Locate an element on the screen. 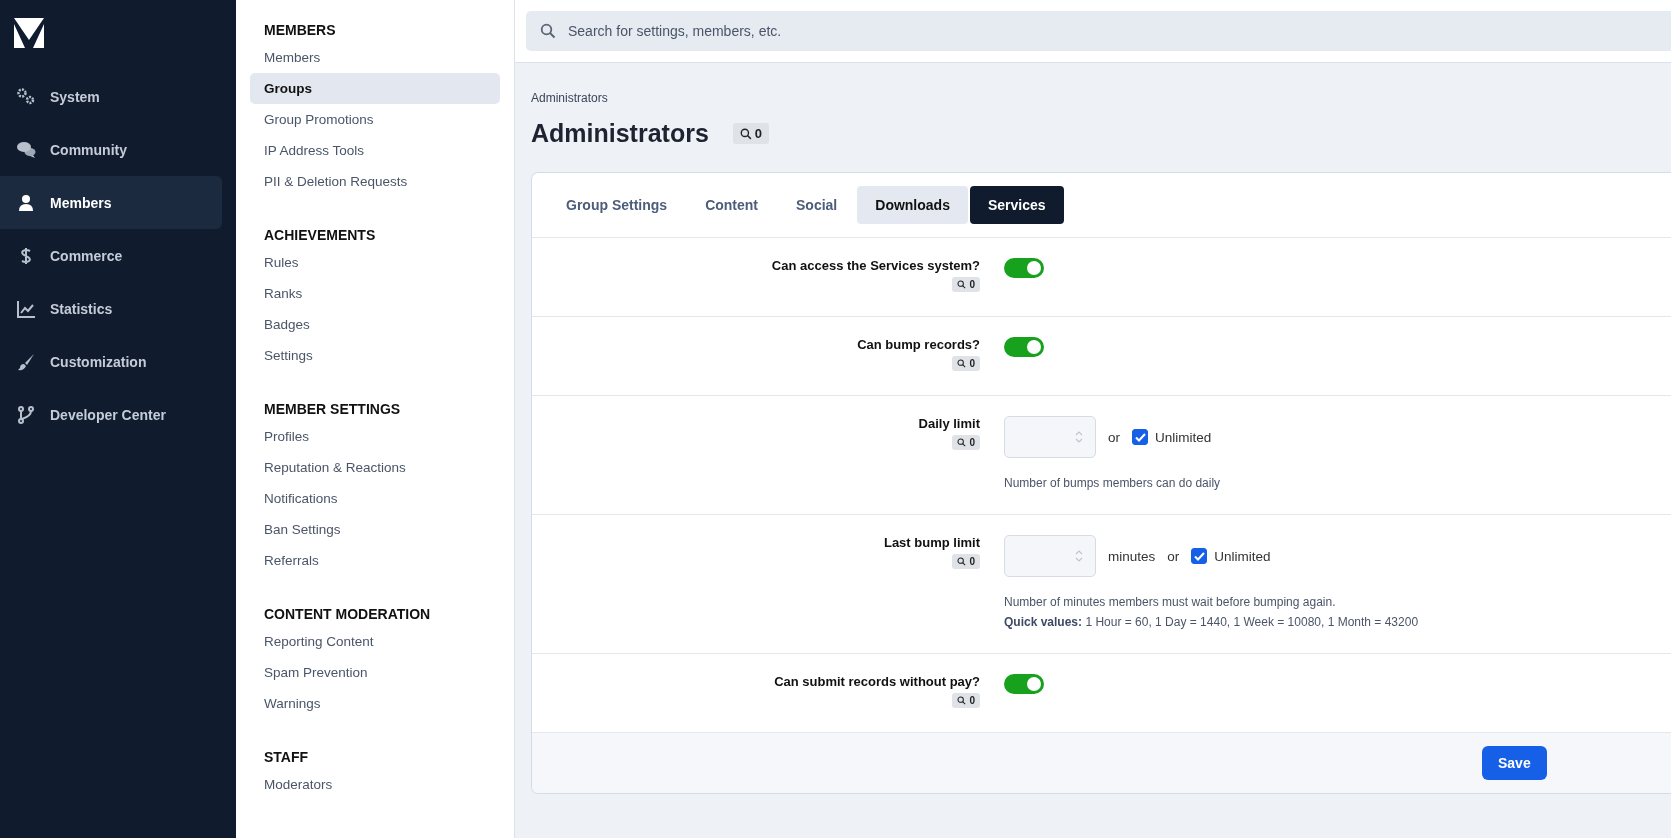  help-text: Quick values: 1 Hour = 60, 1 Day = 1440, 1 Week = 10080, 1 Month = 43200 is located at coordinates (1212, 622).